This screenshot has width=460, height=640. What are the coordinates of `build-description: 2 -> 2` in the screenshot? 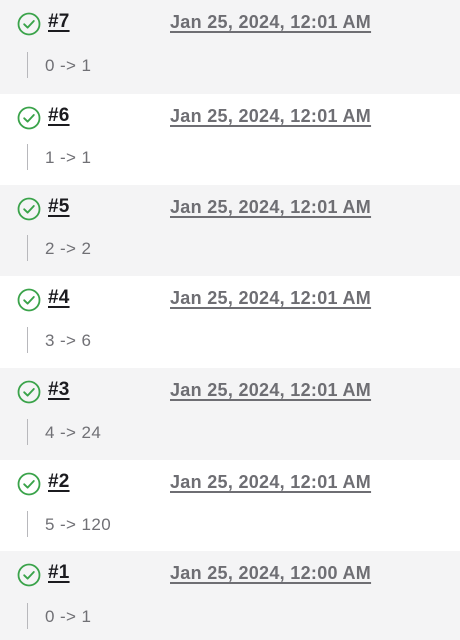 It's located at (68, 248).